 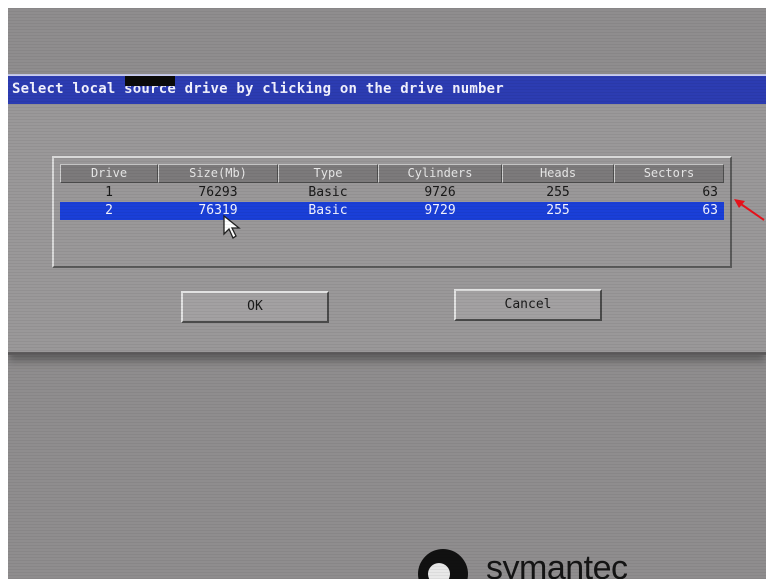 What do you see at coordinates (109, 193) in the screenshot?
I see `drive-number-cell: 1` at bounding box center [109, 193].